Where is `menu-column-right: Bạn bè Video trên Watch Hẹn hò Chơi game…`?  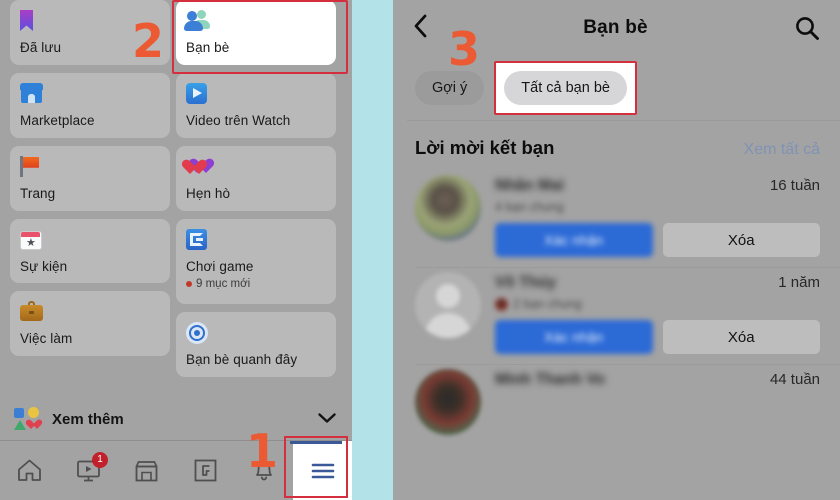 menu-column-right: Bạn bè Video trên Watch Hẹn hò Chơi game… is located at coordinates (256, 192).